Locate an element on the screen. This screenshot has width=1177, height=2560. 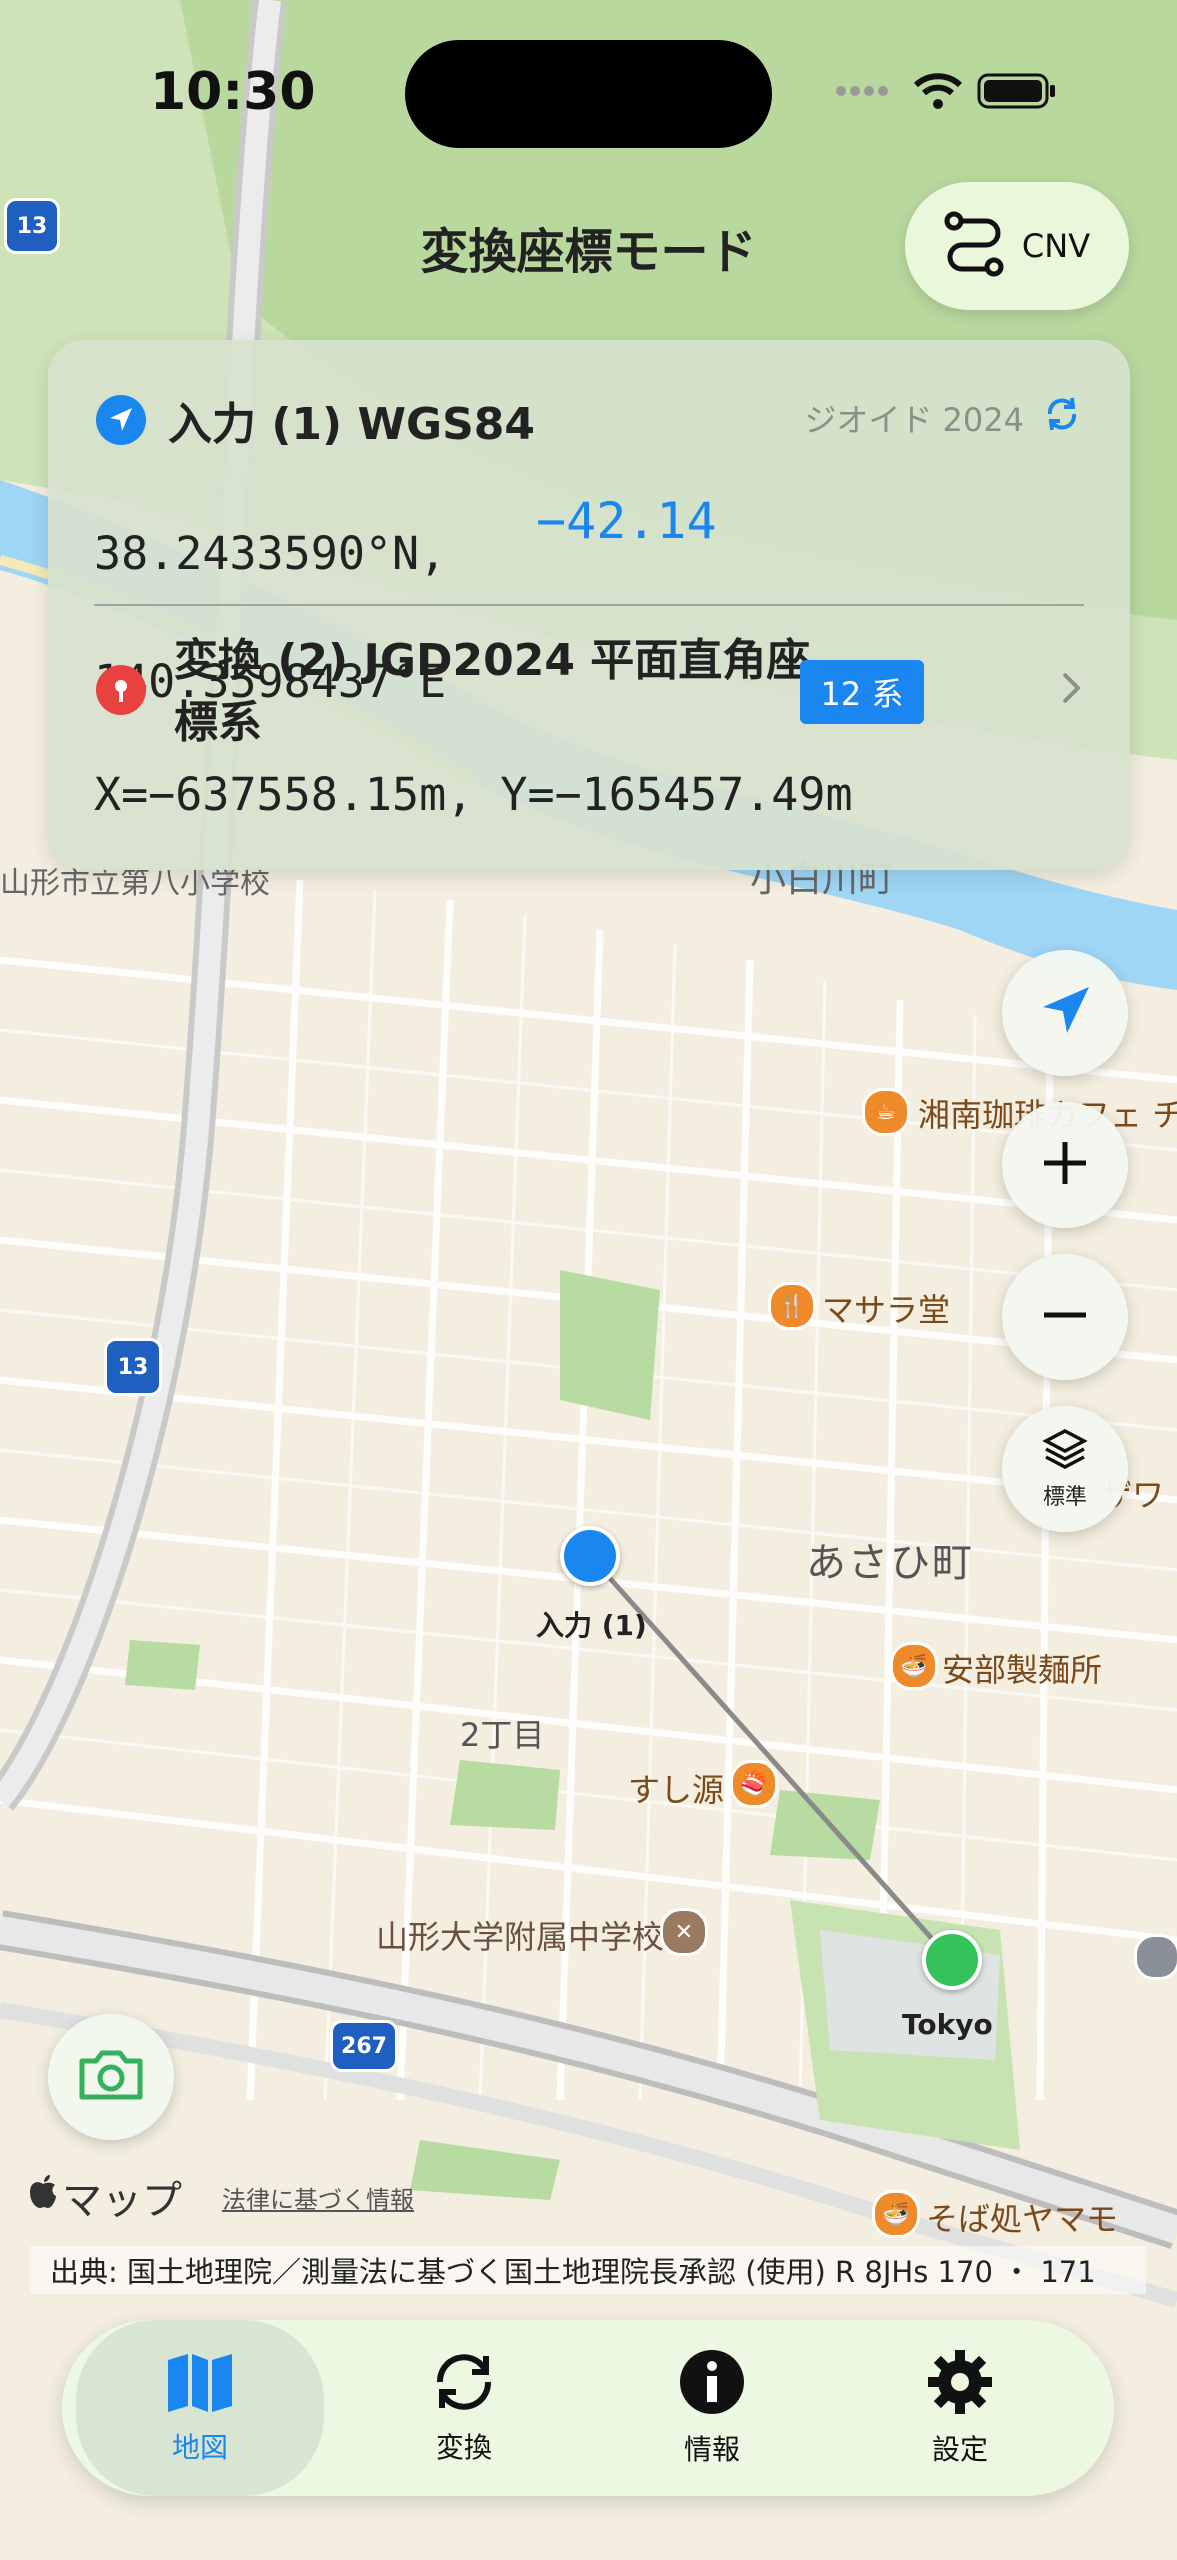
camera-icon is located at coordinates (111, 2077).